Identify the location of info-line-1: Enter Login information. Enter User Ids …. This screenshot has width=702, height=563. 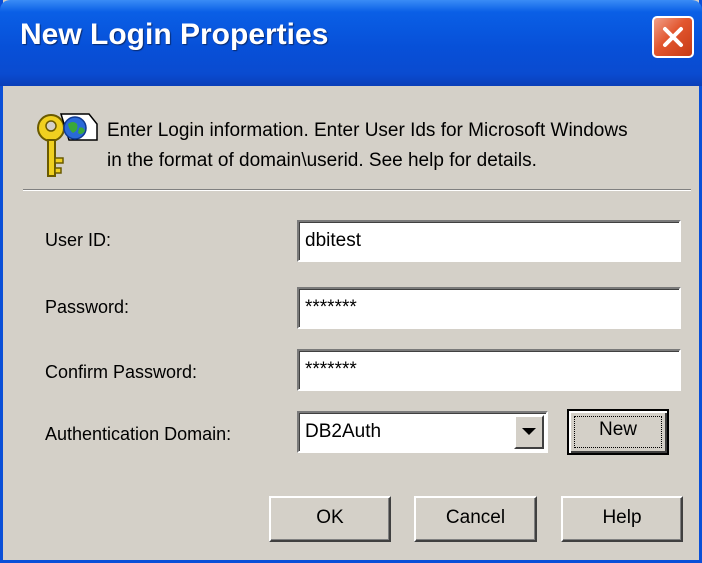
(367, 130).